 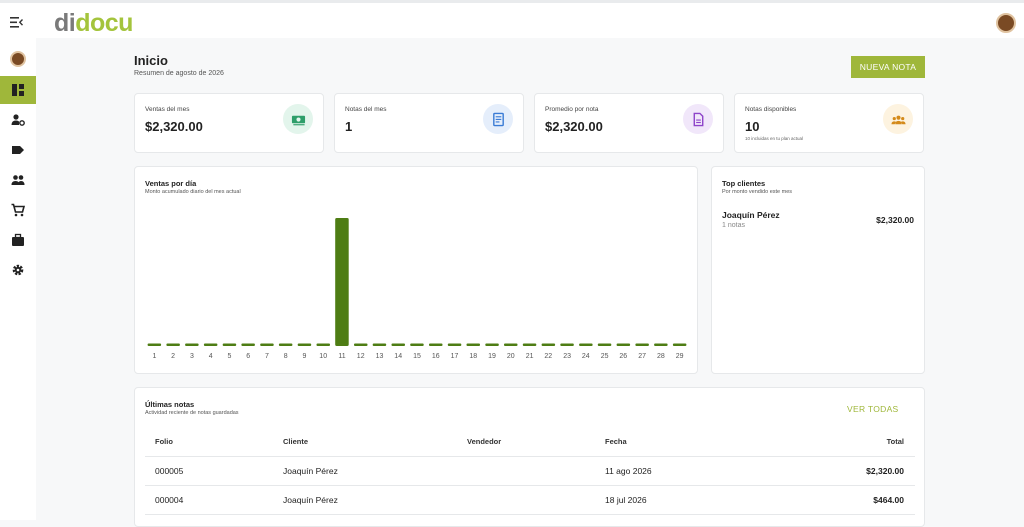 I want to click on top-clients-subtitle: Por monto vendido este mes, so click(x=757, y=192).